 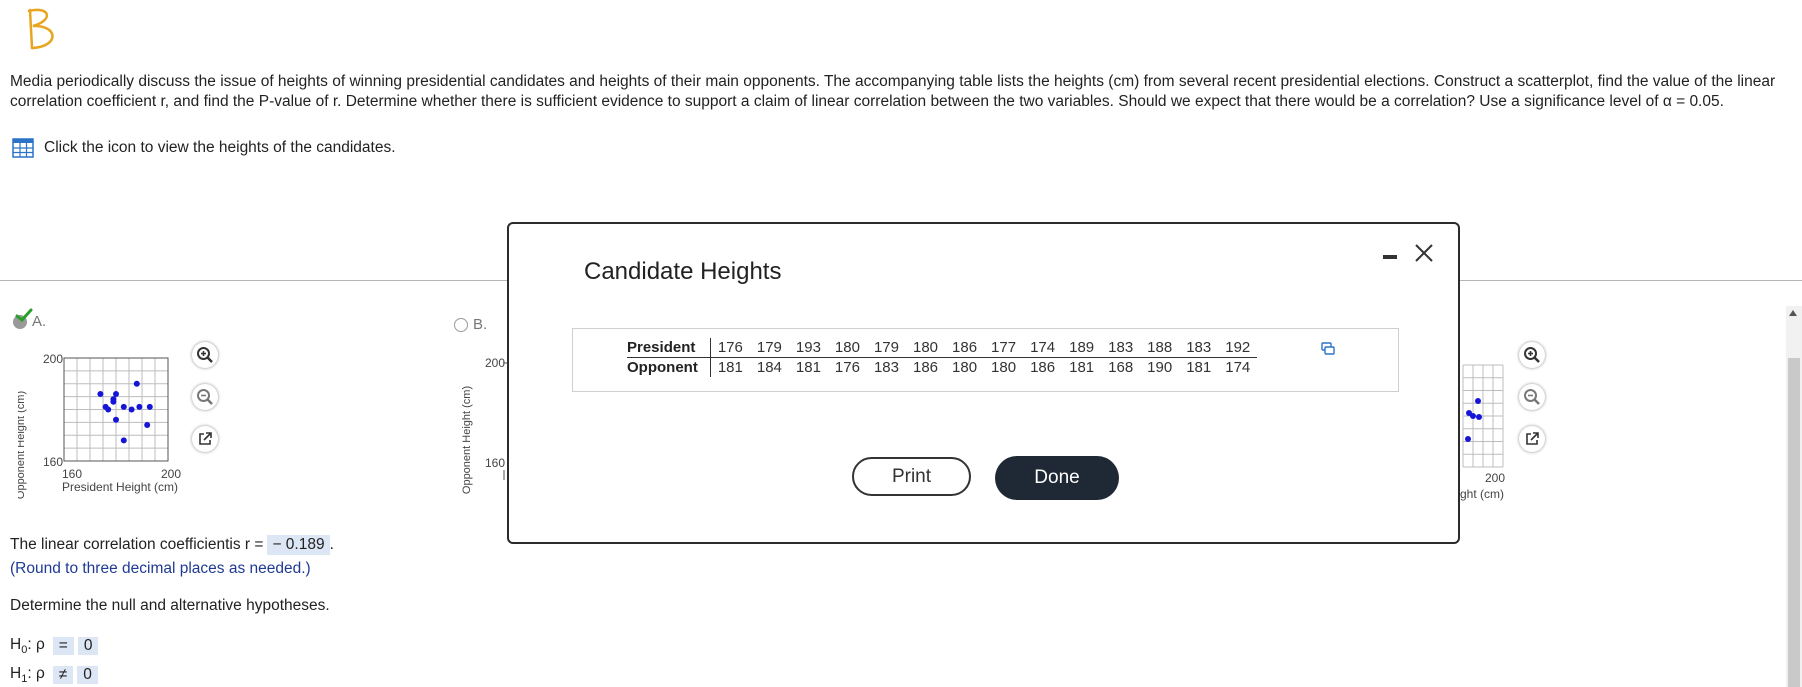 What do you see at coordinates (27, 646) in the screenshot?
I see `h0-label: H0: ρ` at bounding box center [27, 646].